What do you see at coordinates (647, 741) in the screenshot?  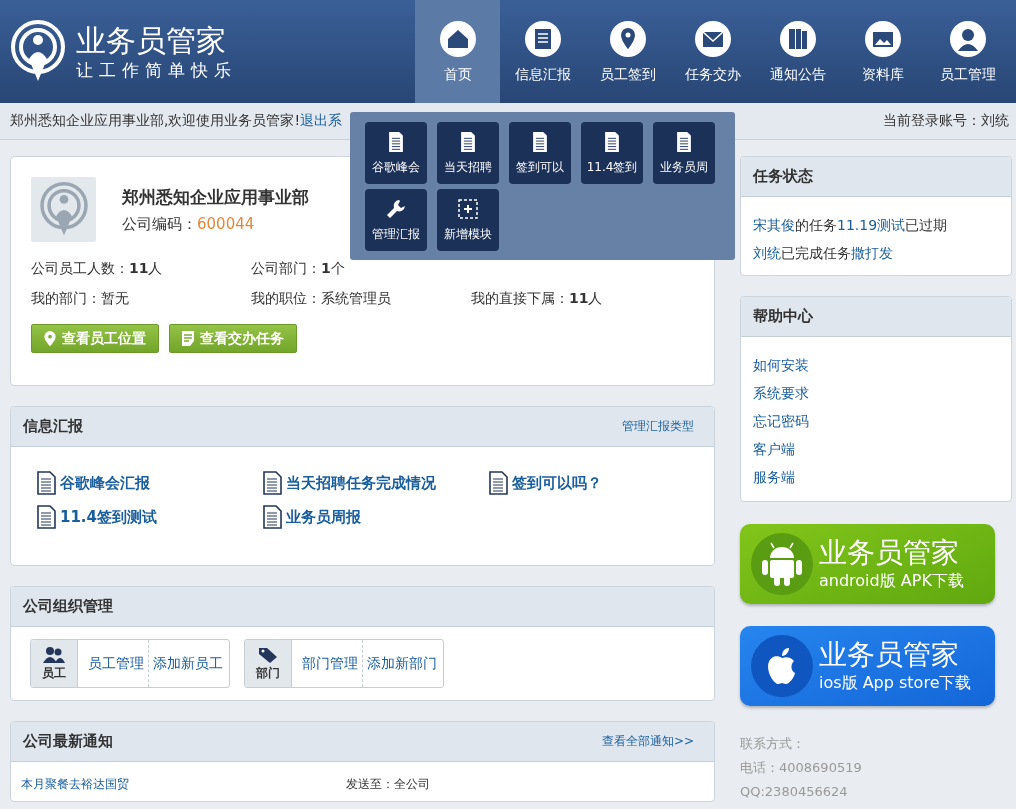 I see `panel-link: 查看全部通知>>` at bounding box center [647, 741].